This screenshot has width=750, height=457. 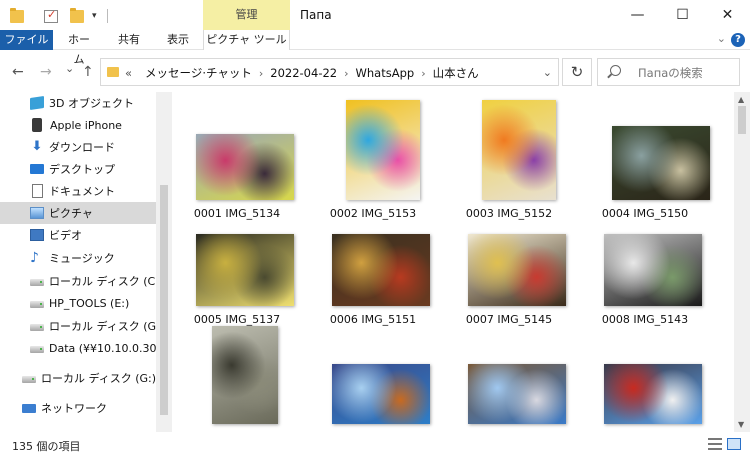 I want to click on minimize-button: —, so click(x=637, y=15).